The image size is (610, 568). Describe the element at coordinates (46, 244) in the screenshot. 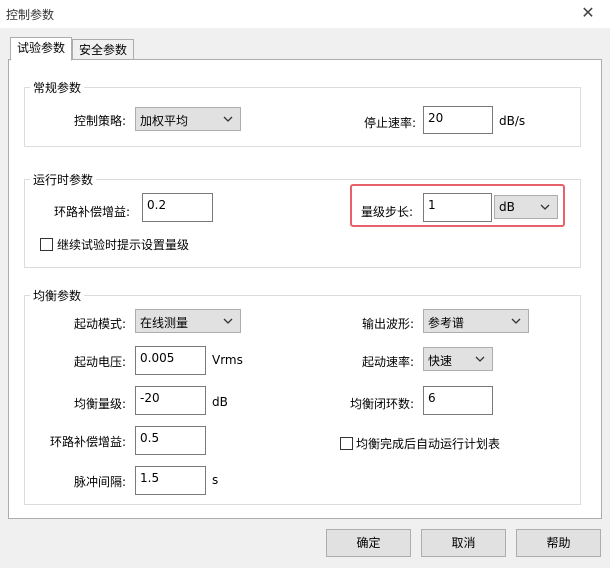

I see `prompt-level-checkbox` at that location.